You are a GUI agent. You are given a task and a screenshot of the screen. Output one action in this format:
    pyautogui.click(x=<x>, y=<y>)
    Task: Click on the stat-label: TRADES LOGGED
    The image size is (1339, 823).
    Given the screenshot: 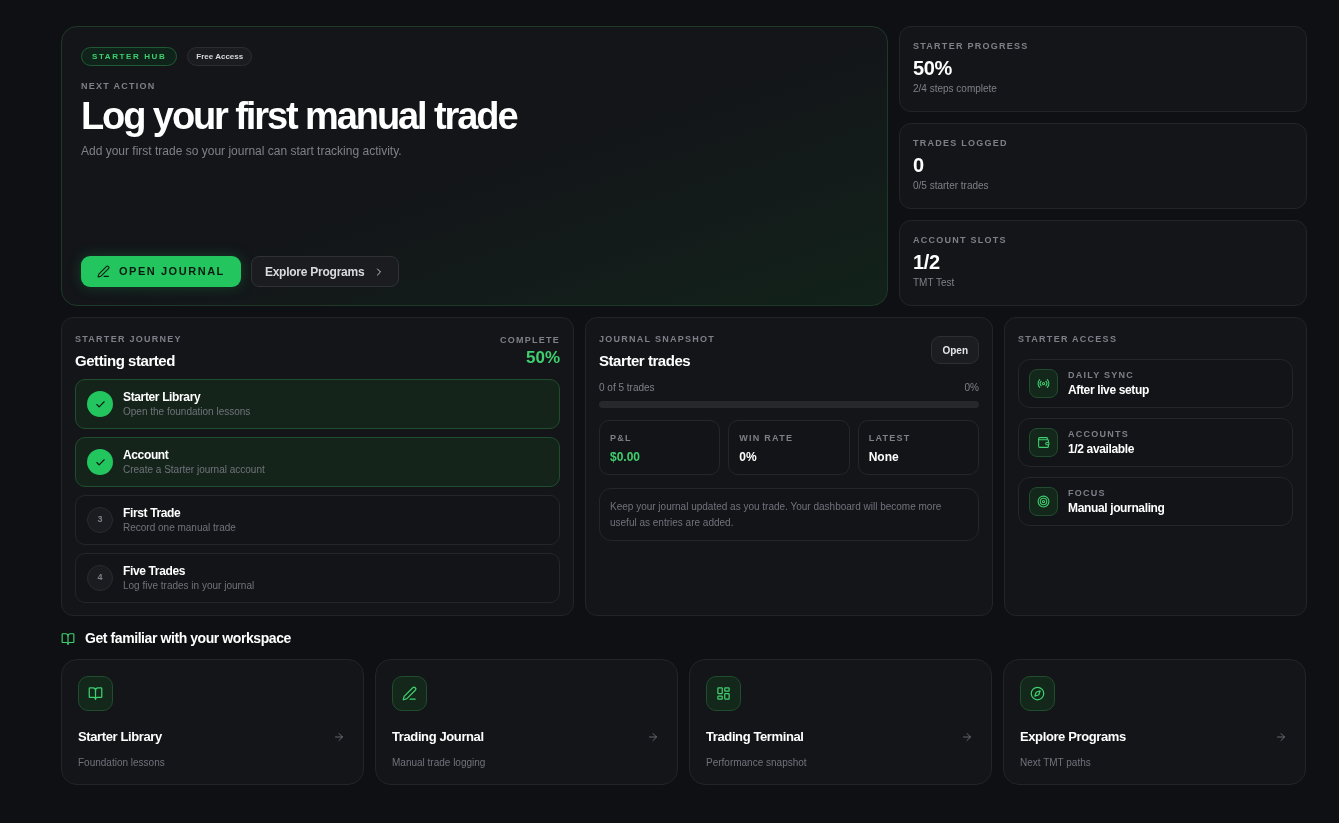 What is the action you would take?
    pyautogui.click(x=961, y=143)
    